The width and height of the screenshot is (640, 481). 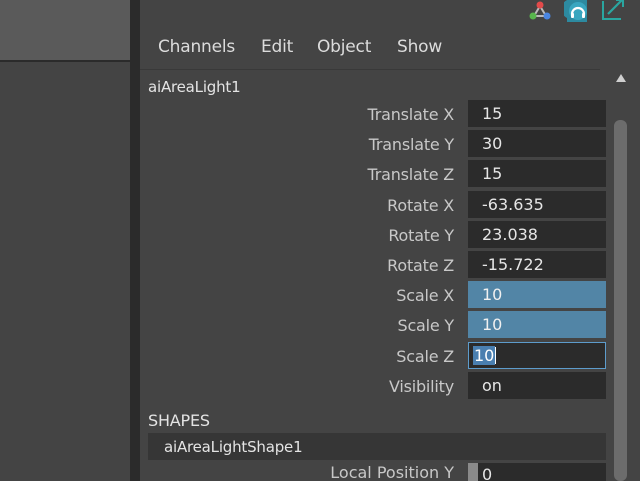 What do you see at coordinates (375, 295) in the screenshot?
I see `attr-row-scale-x: Scale X 10` at bounding box center [375, 295].